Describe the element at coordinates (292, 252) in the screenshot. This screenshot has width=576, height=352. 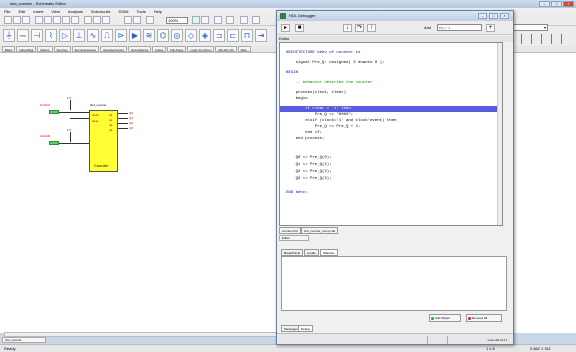
I see `tab-breakpoints: BreakPoints` at that location.